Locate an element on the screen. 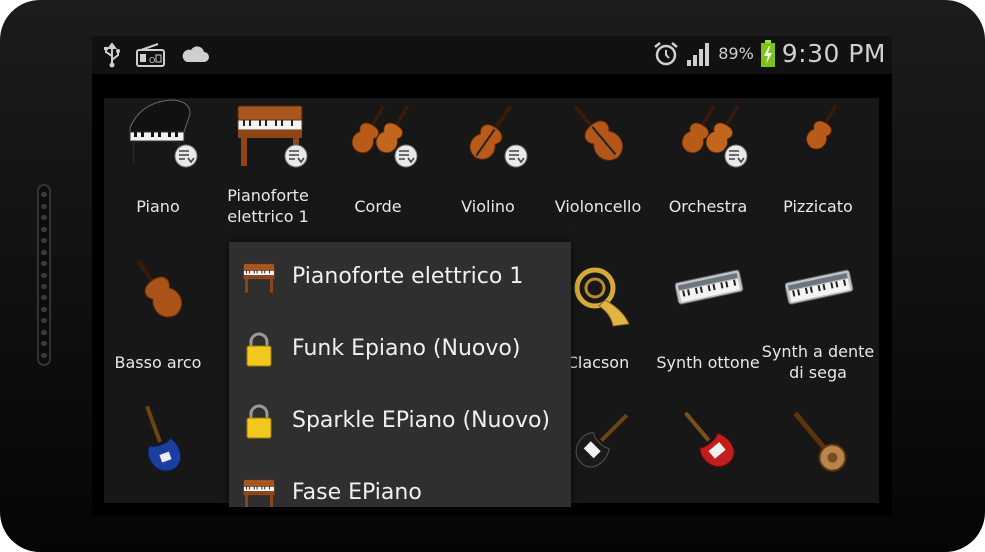 This screenshot has width=985, height=552. preset-option: Sparkle EPiano (Nuovo) is located at coordinates (400, 422).